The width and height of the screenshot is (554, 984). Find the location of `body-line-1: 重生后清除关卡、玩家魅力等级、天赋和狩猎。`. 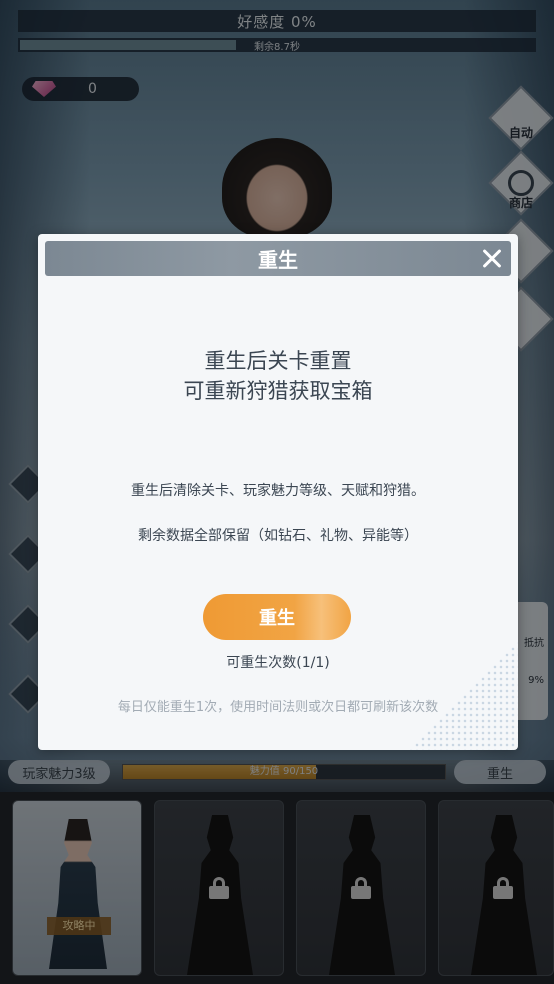

body-line-1: 重生后清除关卡、玩家魅力等级、天赋和狩猎。 is located at coordinates (278, 491).